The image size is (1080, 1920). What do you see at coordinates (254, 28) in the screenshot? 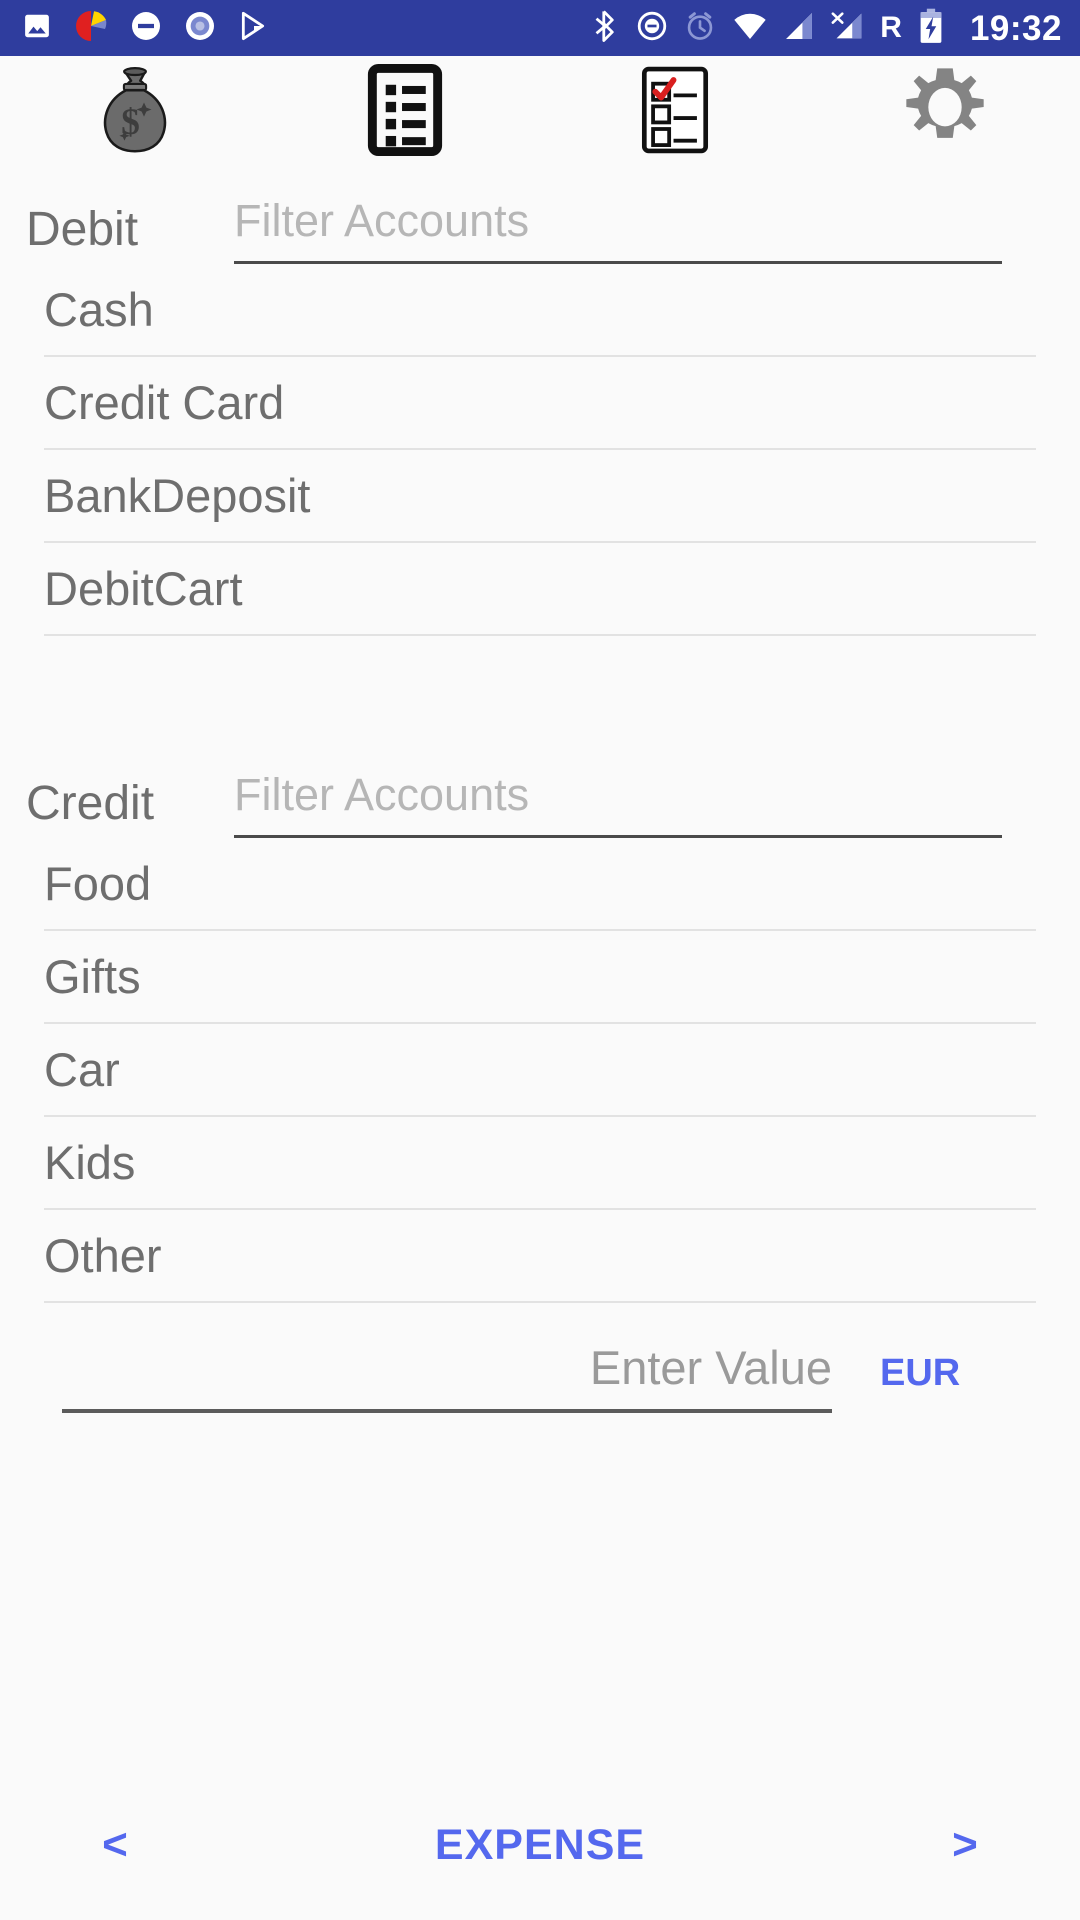
I see `play-store-icon` at bounding box center [254, 28].